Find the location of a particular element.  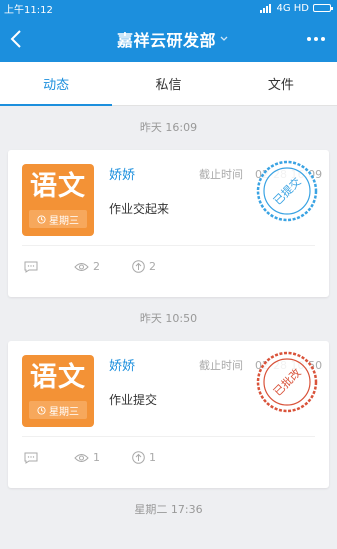

status-stamp: 已提交 is located at coordinates (287, 191).